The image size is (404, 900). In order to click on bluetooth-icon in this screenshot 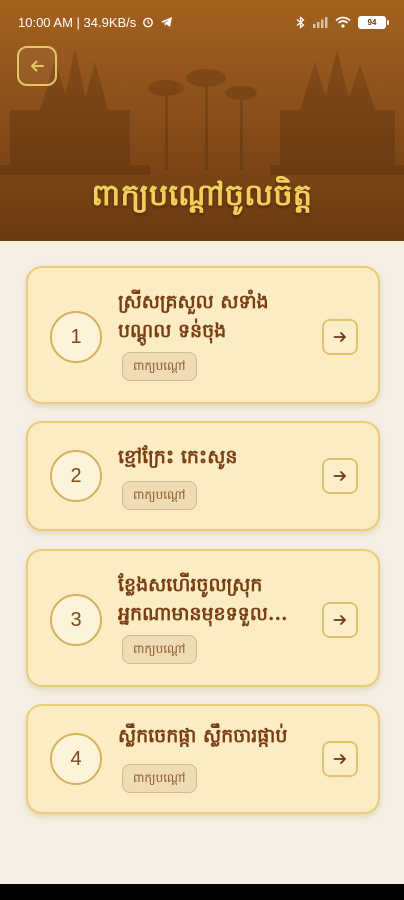, I will do `click(300, 22)`.